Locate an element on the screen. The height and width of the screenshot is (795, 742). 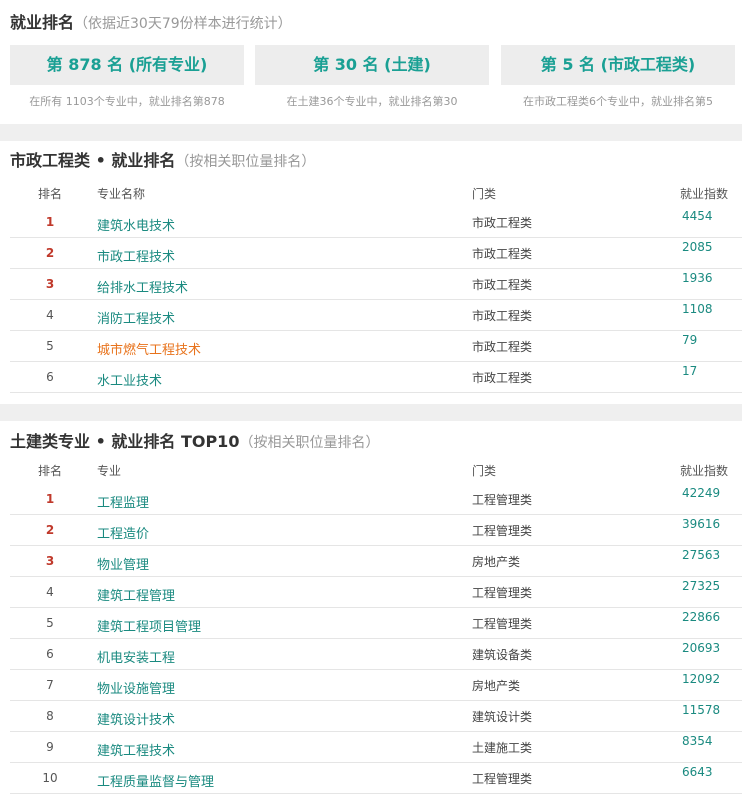
table-row: 3 给排水工程技术 市政工程类 1936 is located at coordinates (376, 284).